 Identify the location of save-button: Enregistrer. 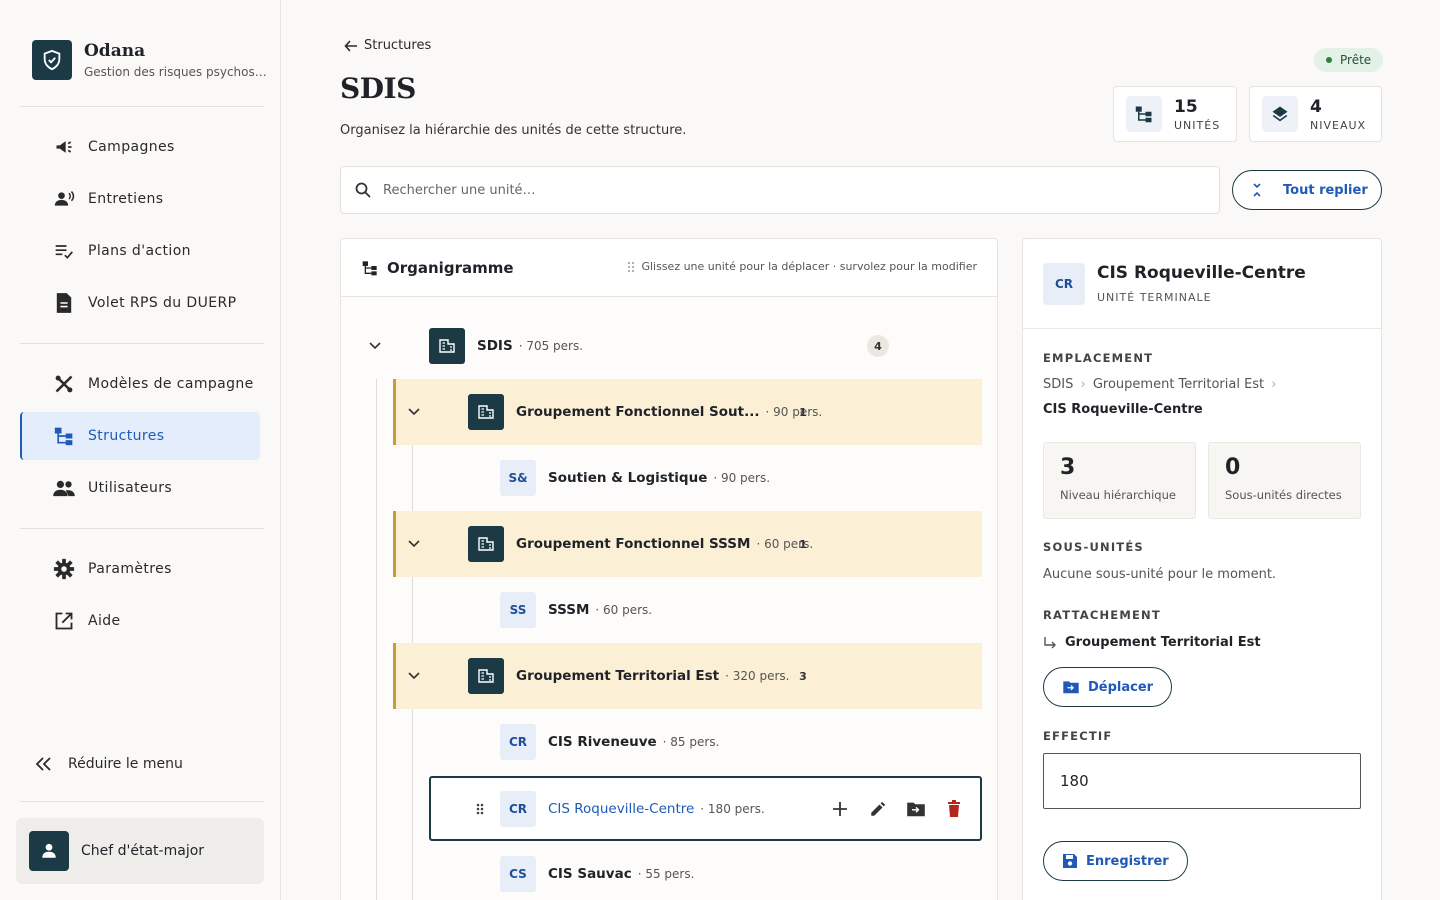
(1115, 861).